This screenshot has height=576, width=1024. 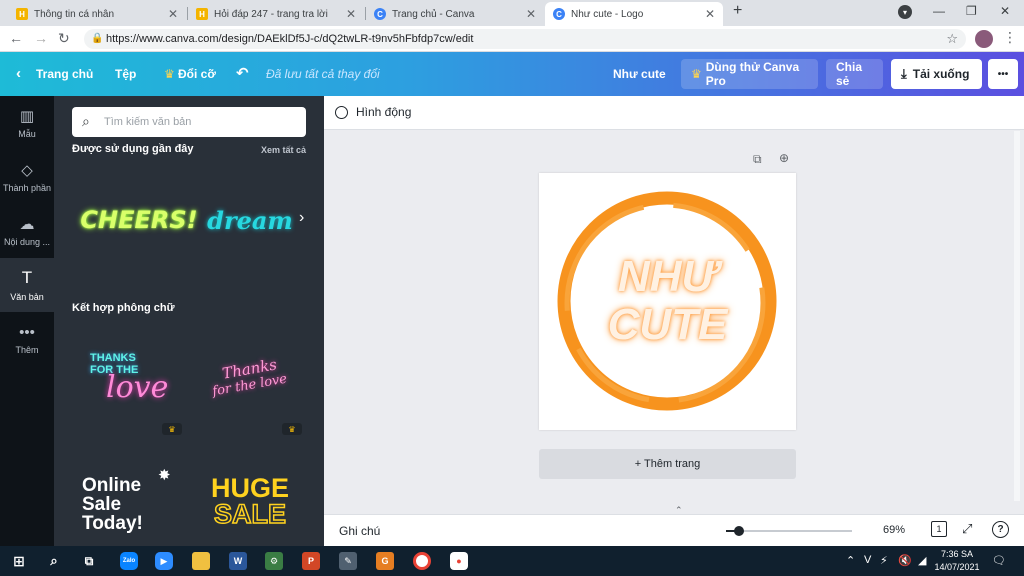 What do you see at coordinates (936, 74) in the screenshot?
I see `download-button: ⤓ Tải xuống` at bounding box center [936, 74].